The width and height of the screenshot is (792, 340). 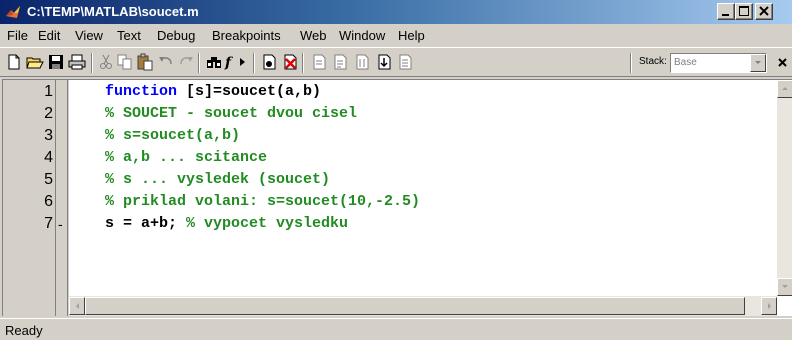 What do you see at coordinates (49, 35) in the screenshot?
I see `menu-edit: Edit` at bounding box center [49, 35].